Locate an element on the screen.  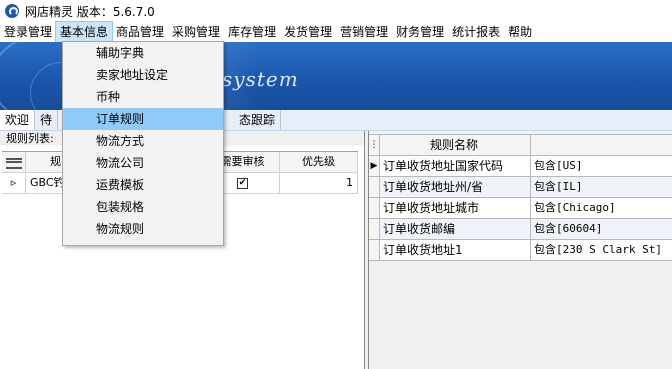
menu-item-logistics-company: 物流公司 is located at coordinates (143, 163).